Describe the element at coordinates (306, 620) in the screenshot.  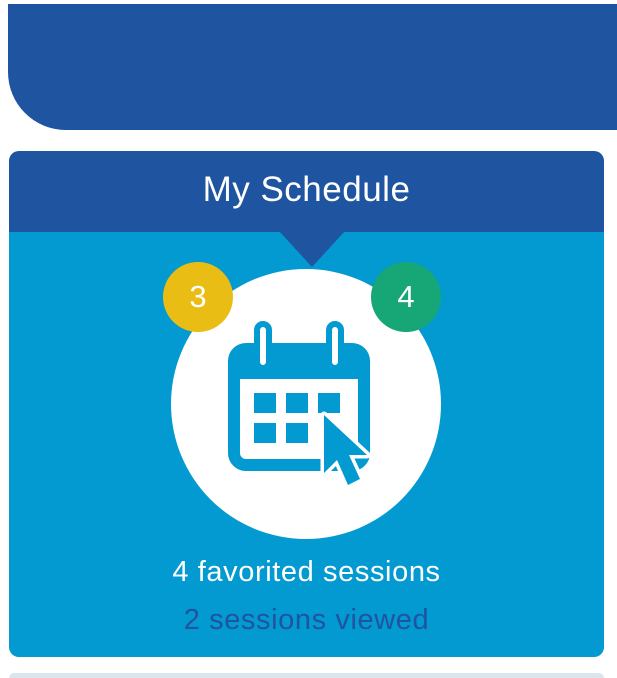
I see `viewed-sessions-text: 2 sessions viewed` at that location.